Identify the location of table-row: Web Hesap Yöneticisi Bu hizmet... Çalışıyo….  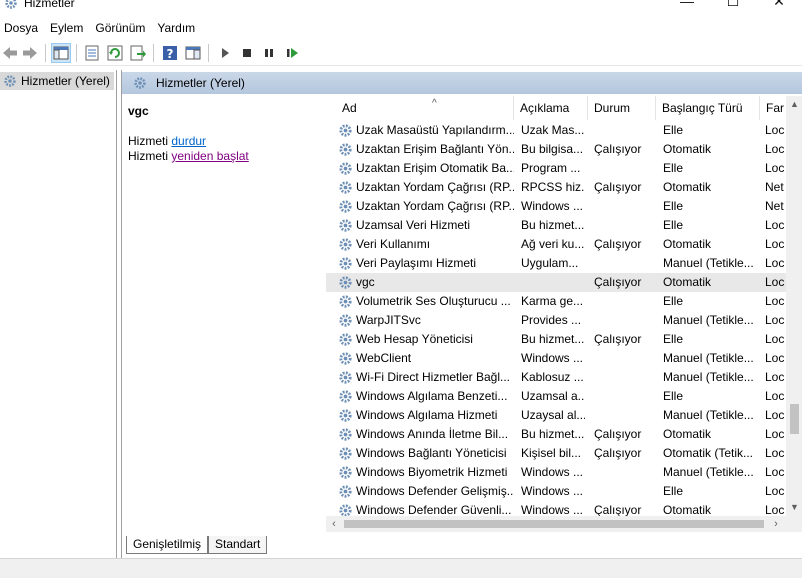
(556, 339).